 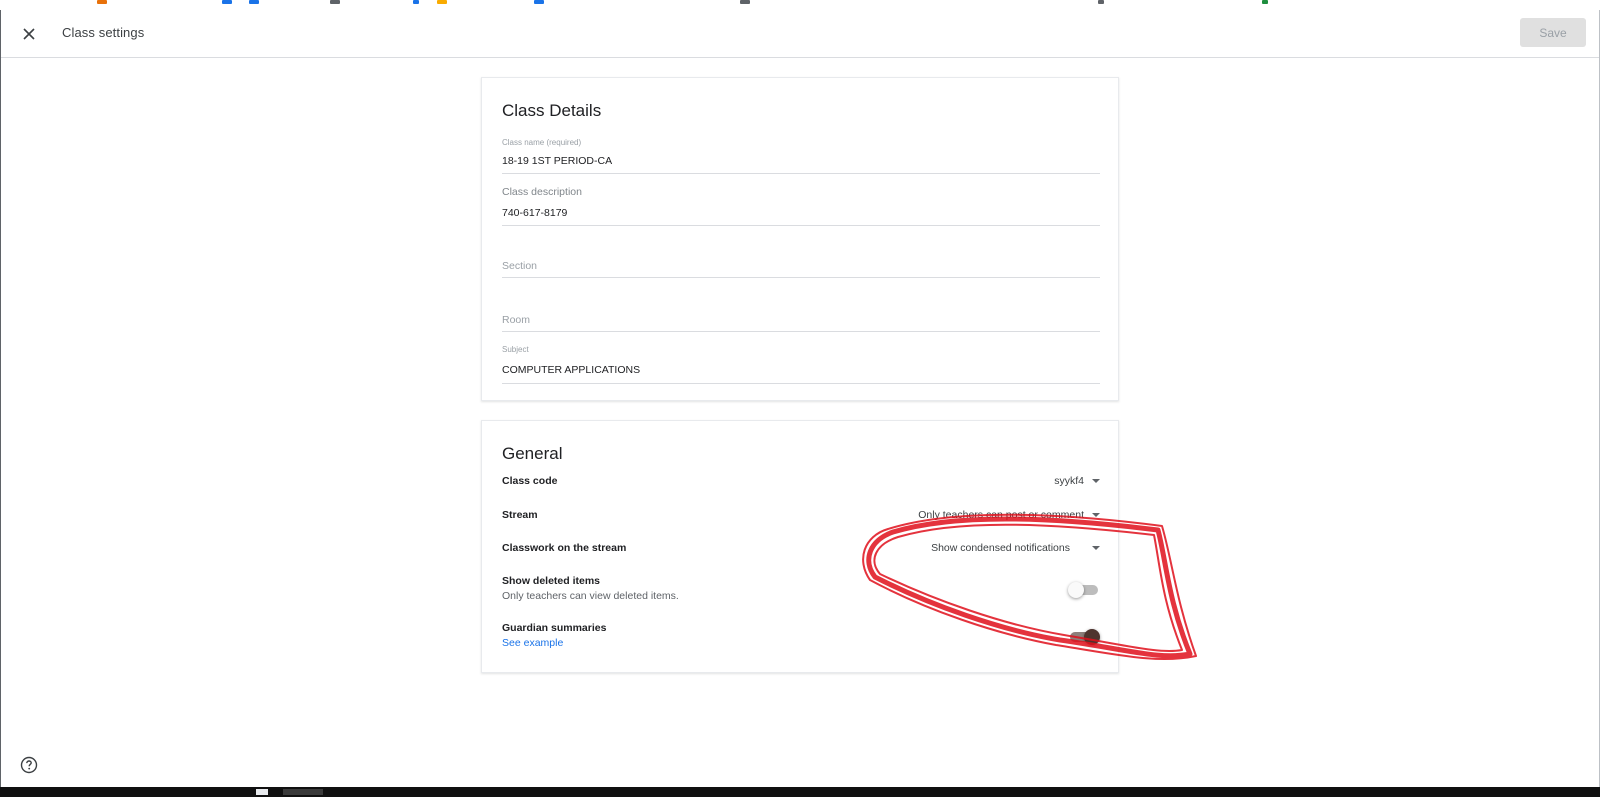 I want to click on see-example-link: See example, so click(x=532, y=643).